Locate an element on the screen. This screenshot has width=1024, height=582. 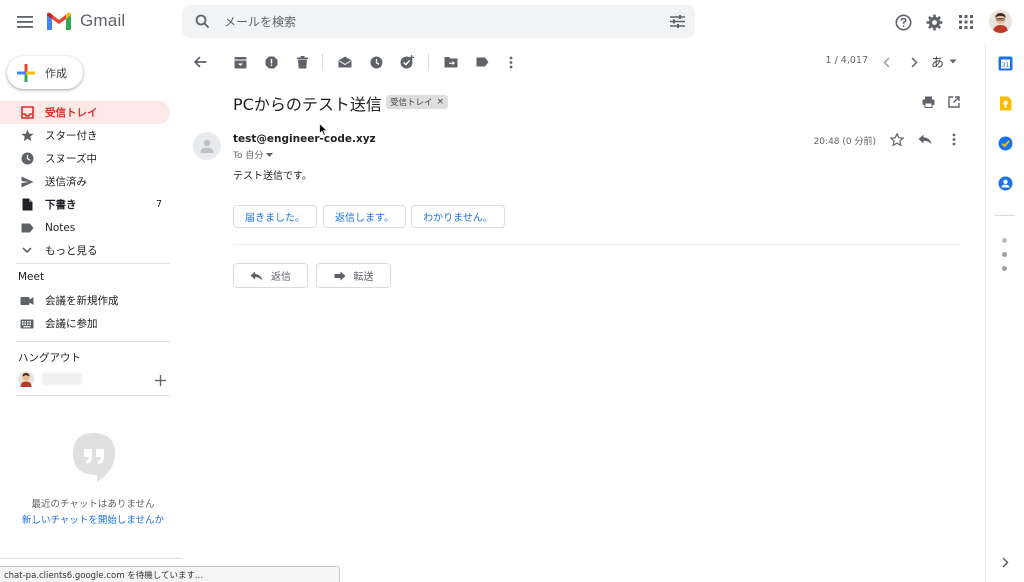
print-button is located at coordinates (928, 102).